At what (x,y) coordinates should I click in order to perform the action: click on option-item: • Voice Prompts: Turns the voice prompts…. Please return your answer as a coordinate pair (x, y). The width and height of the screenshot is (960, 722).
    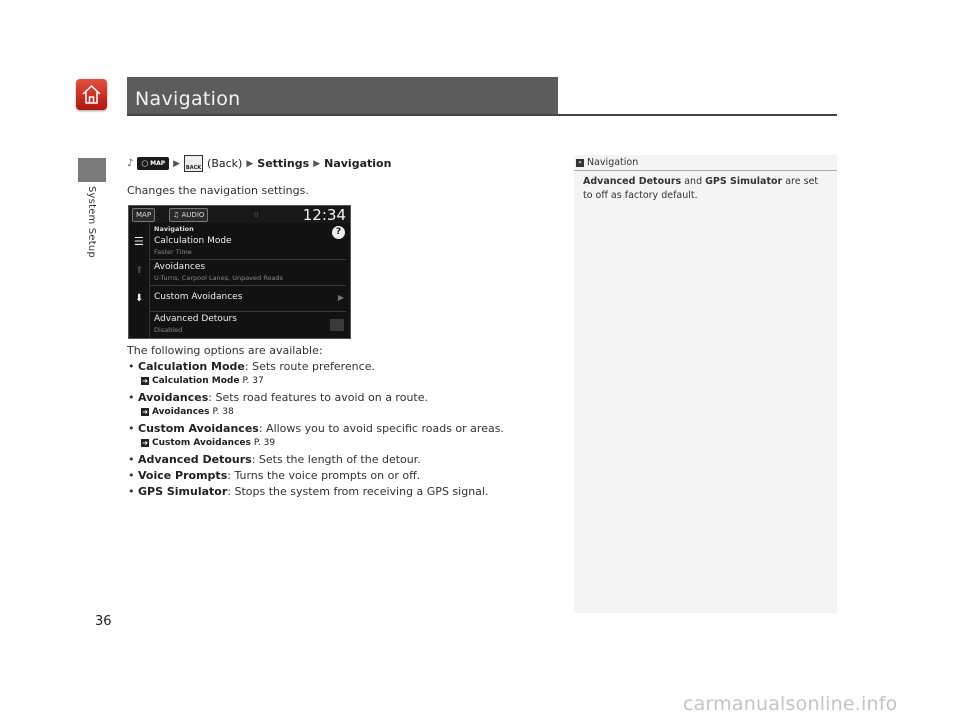
    Looking at the image, I should click on (274, 475).